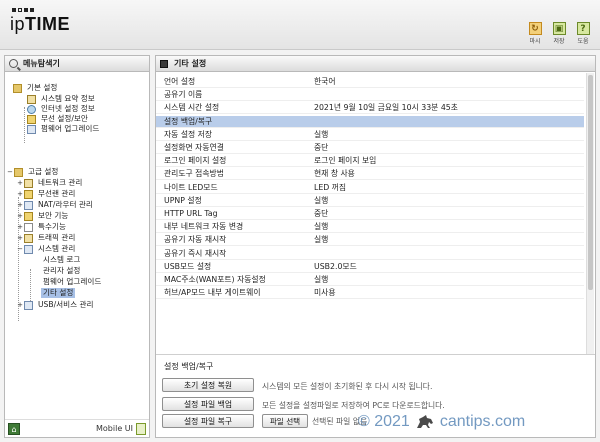 This screenshot has height=442, width=600. What do you see at coordinates (164, 63) in the screenshot?
I see `panel-square-icon` at bounding box center [164, 63].